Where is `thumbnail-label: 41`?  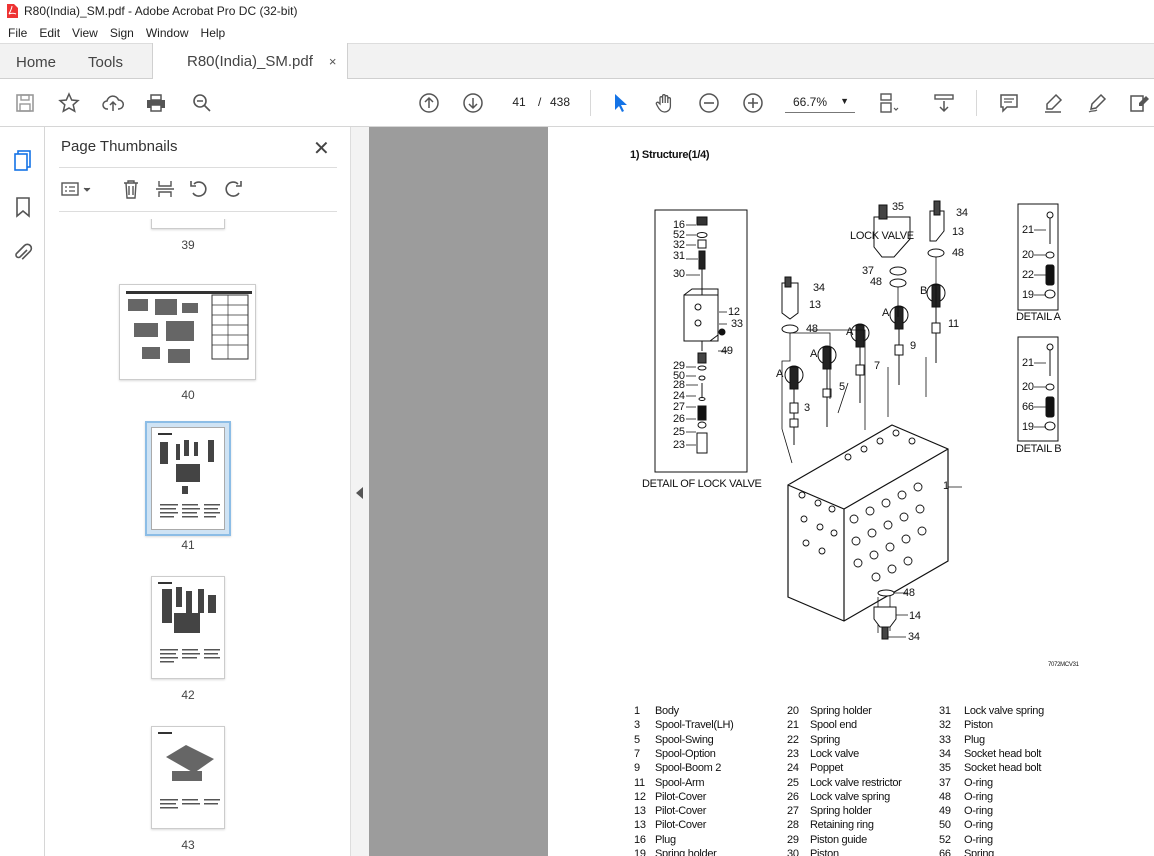
thumbnail-label: 41 is located at coordinates (188, 545).